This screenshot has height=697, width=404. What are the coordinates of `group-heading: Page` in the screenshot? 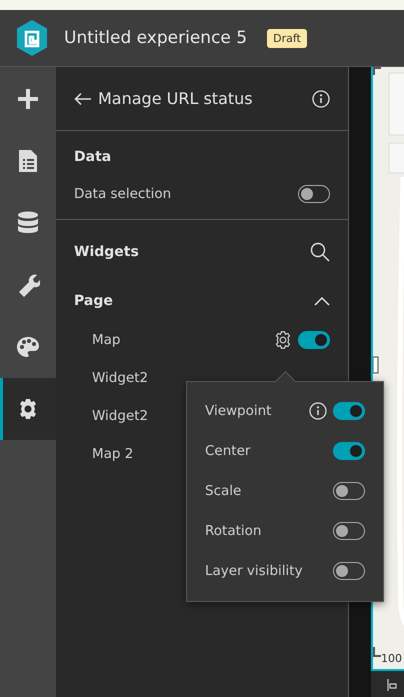 It's located at (93, 301).